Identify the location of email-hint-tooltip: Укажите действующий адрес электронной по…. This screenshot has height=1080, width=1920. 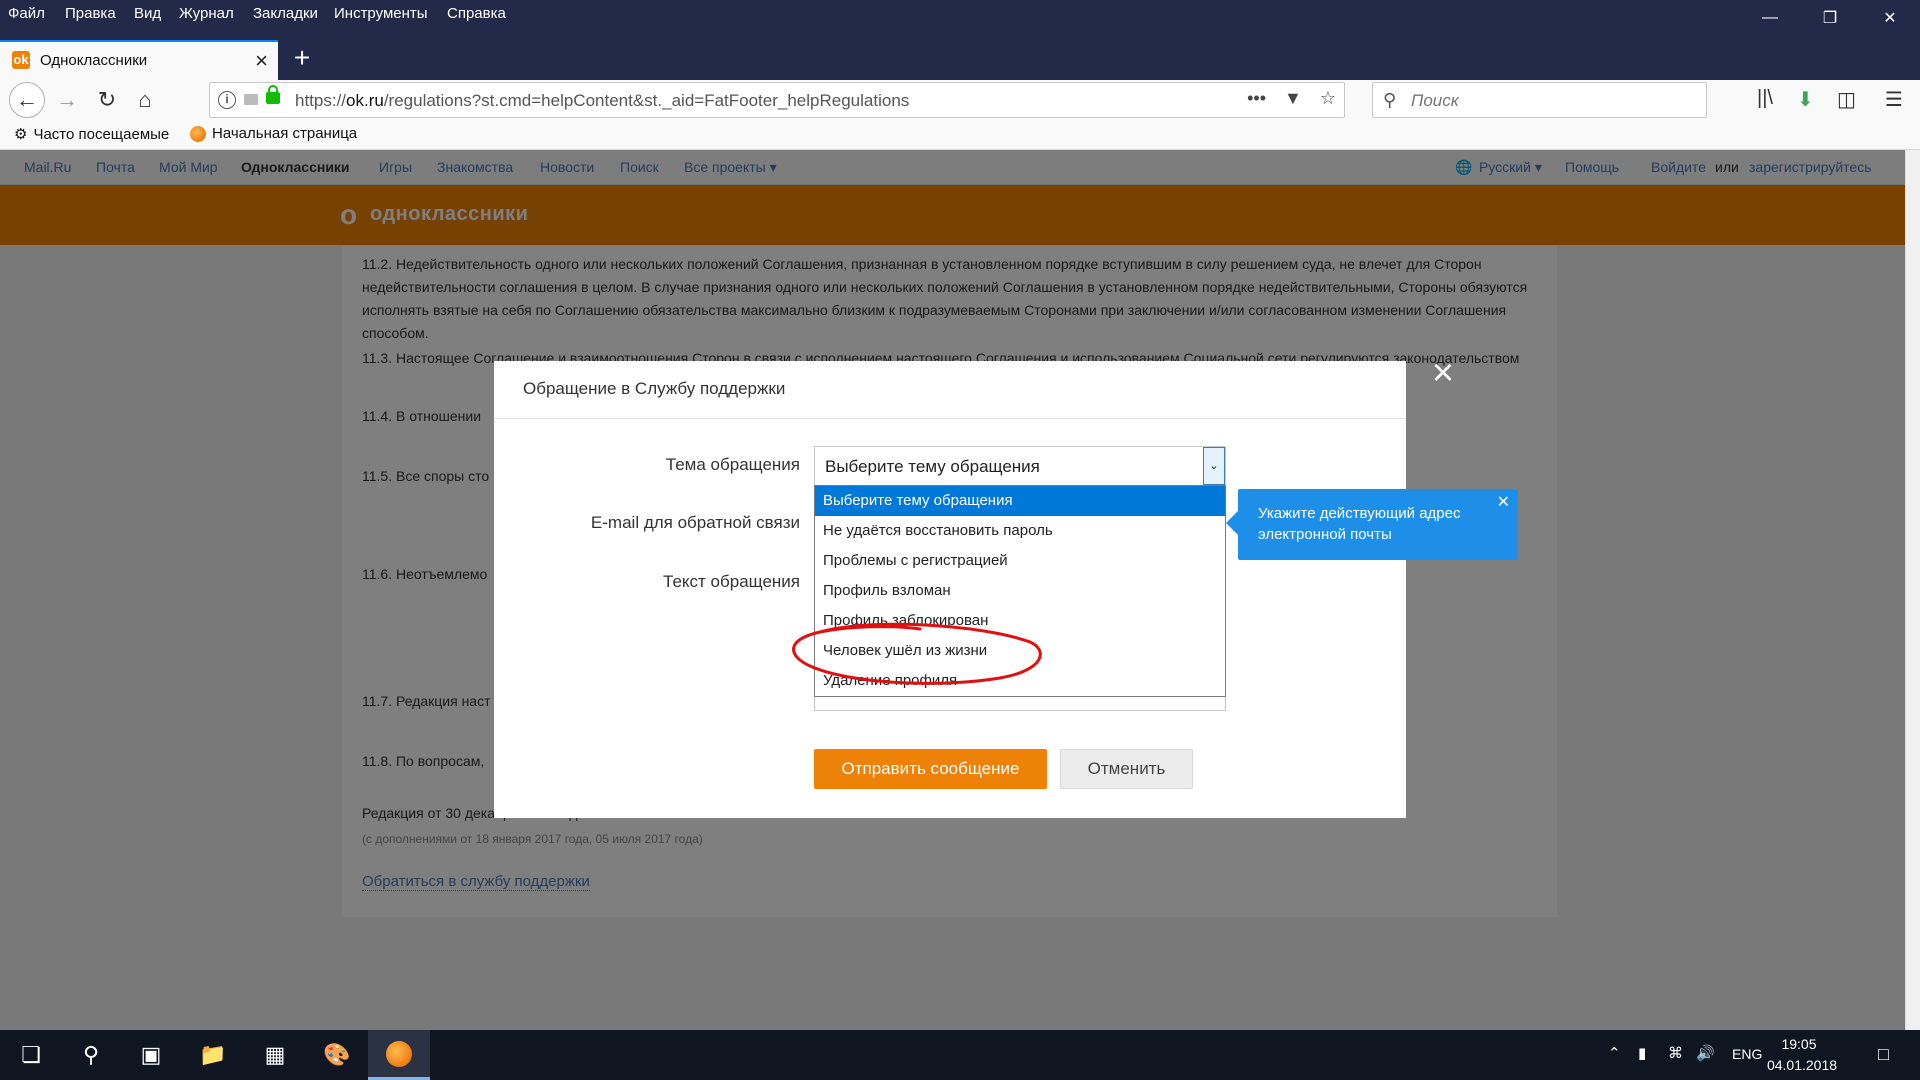
(1372, 524).